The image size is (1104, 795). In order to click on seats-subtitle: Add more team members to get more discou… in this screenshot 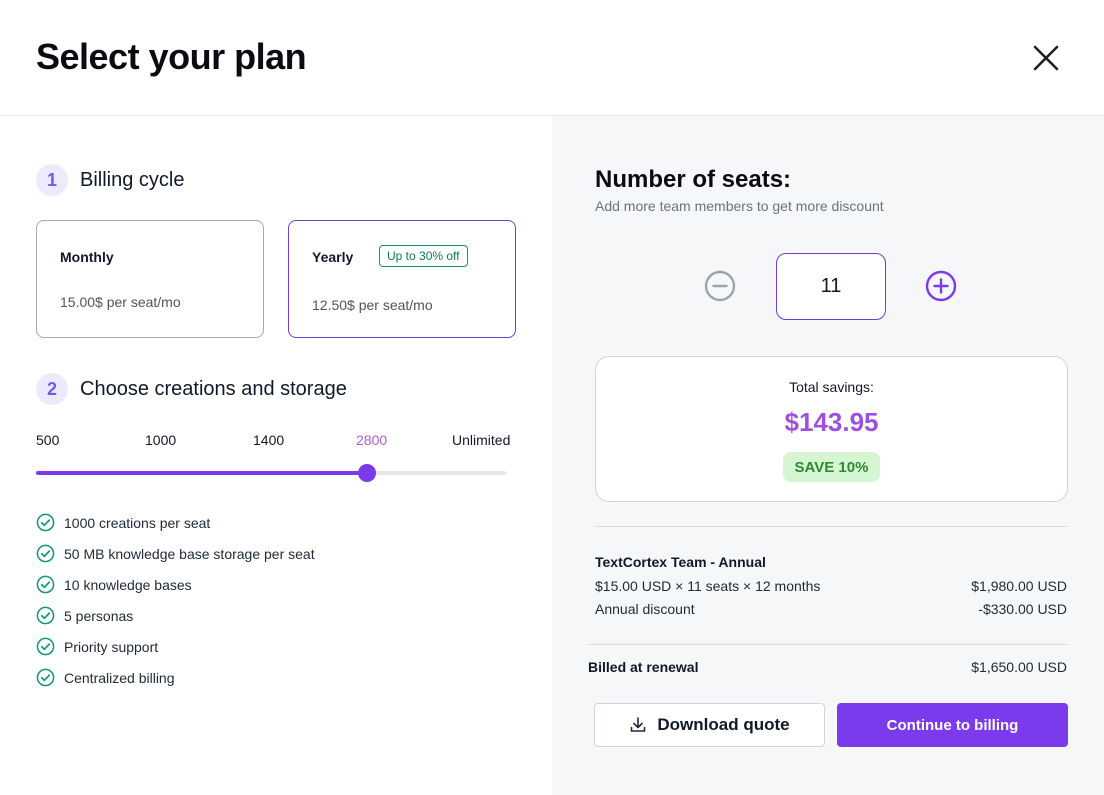, I will do `click(739, 206)`.